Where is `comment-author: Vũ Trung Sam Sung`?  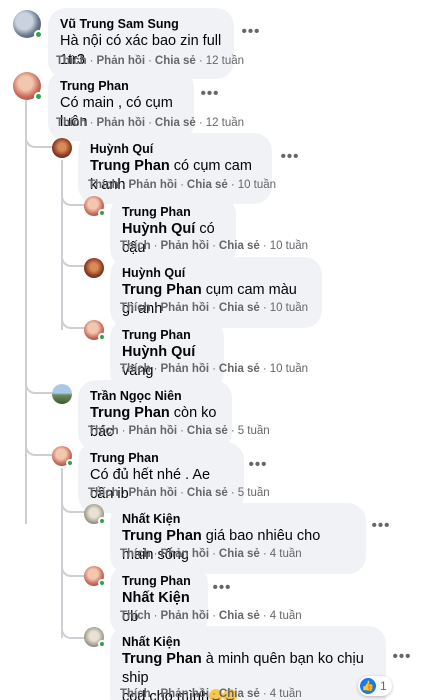 comment-author: Vũ Trung Sam Sung is located at coordinates (141, 24).